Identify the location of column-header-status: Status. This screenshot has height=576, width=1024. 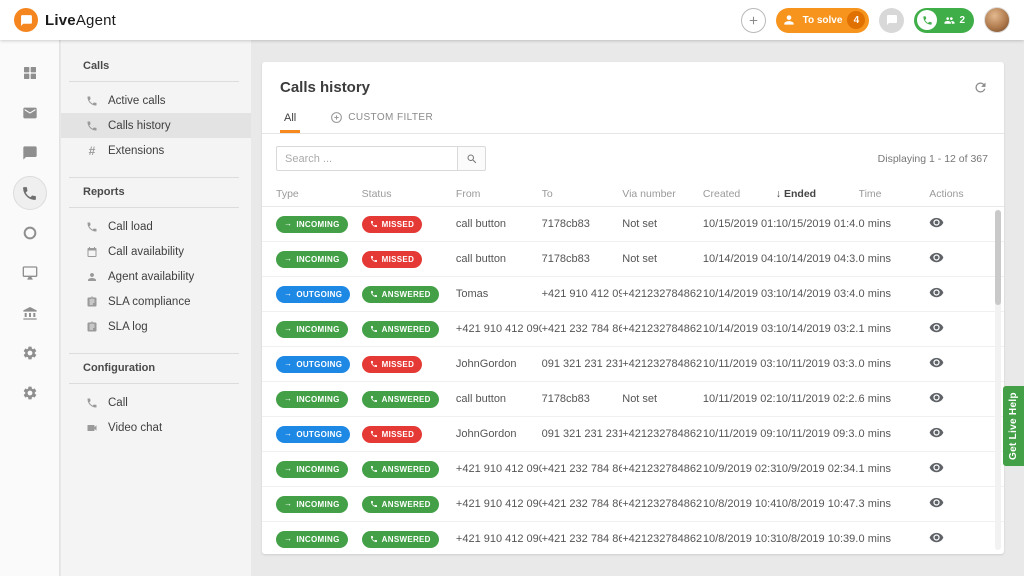
(409, 194).